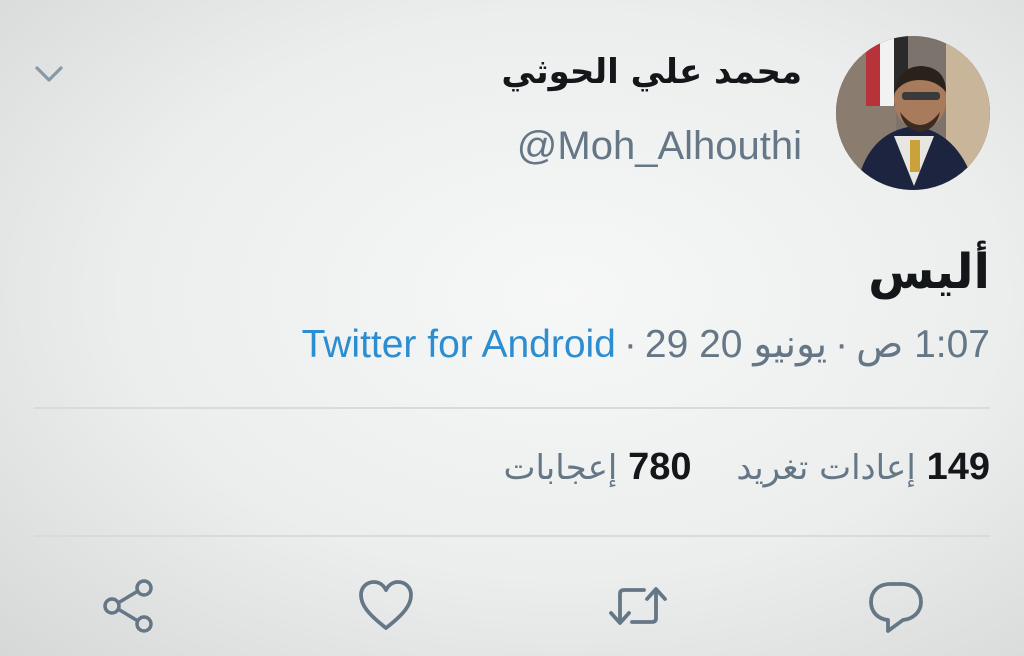  I want to click on tweet-source-link: Twitter for Android, so click(459, 344).